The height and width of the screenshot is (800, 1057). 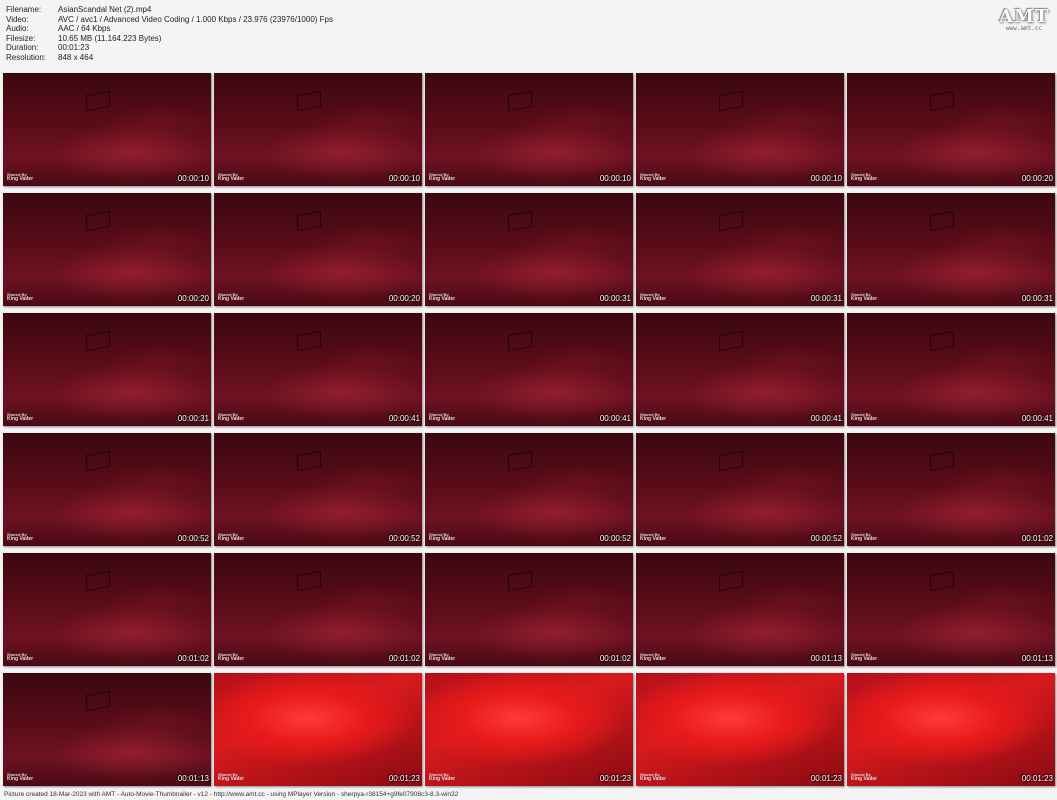 What do you see at coordinates (21, 38) in the screenshot?
I see `filesize-label: Filesize:` at bounding box center [21, 38].